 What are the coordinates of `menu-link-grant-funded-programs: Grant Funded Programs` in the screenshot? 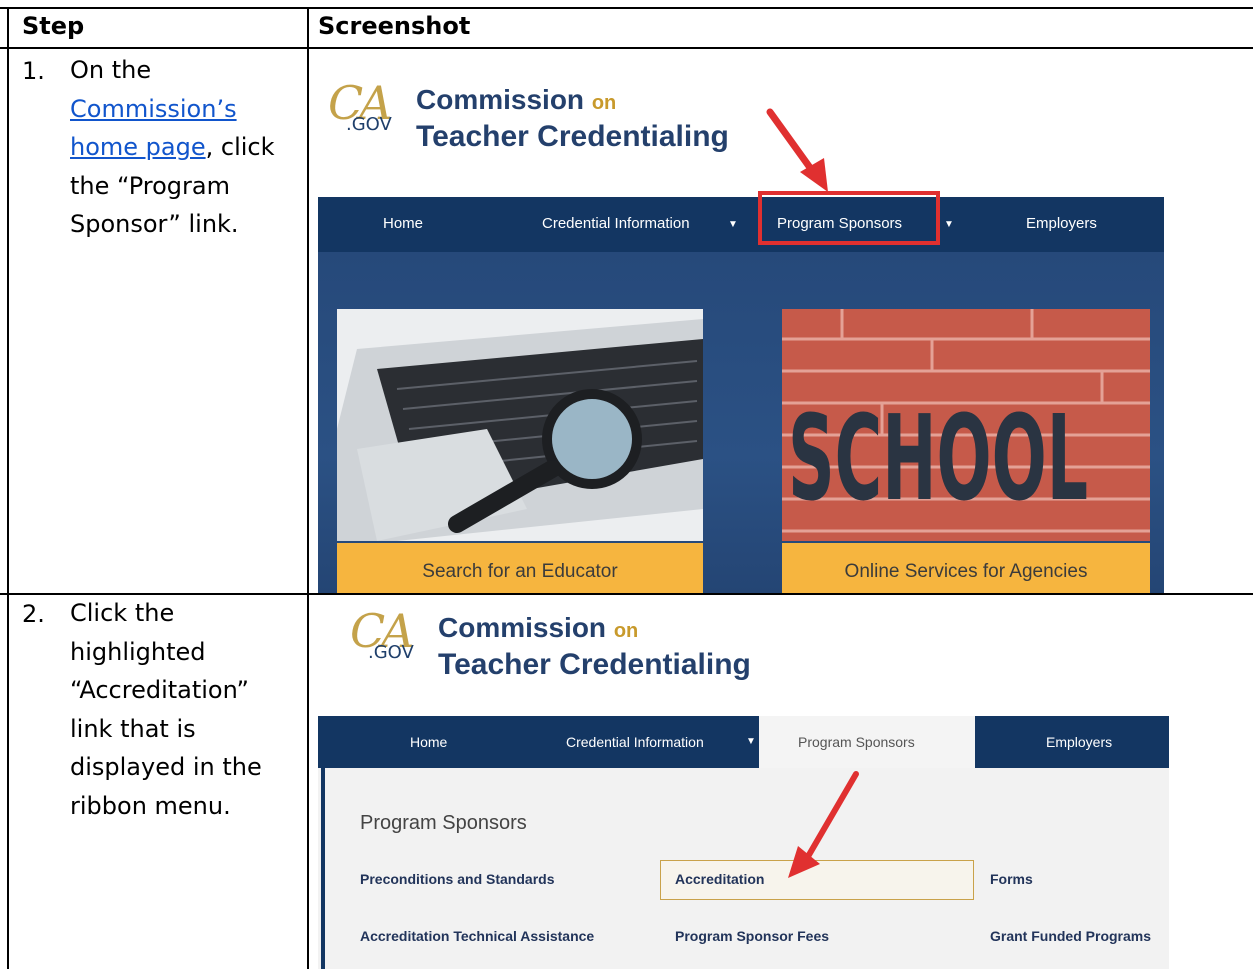 It's located at (1070, 936).